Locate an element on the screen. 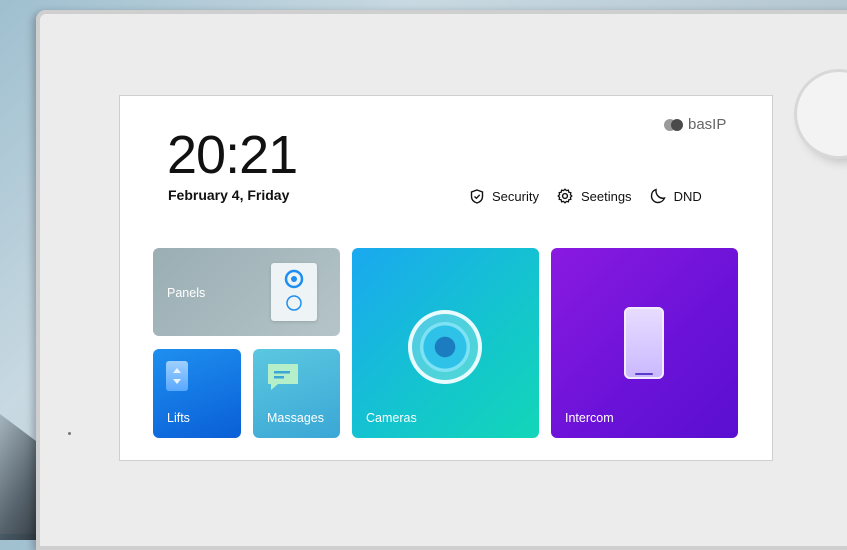  dnd-button: DND is located at coordinates (676, 196).